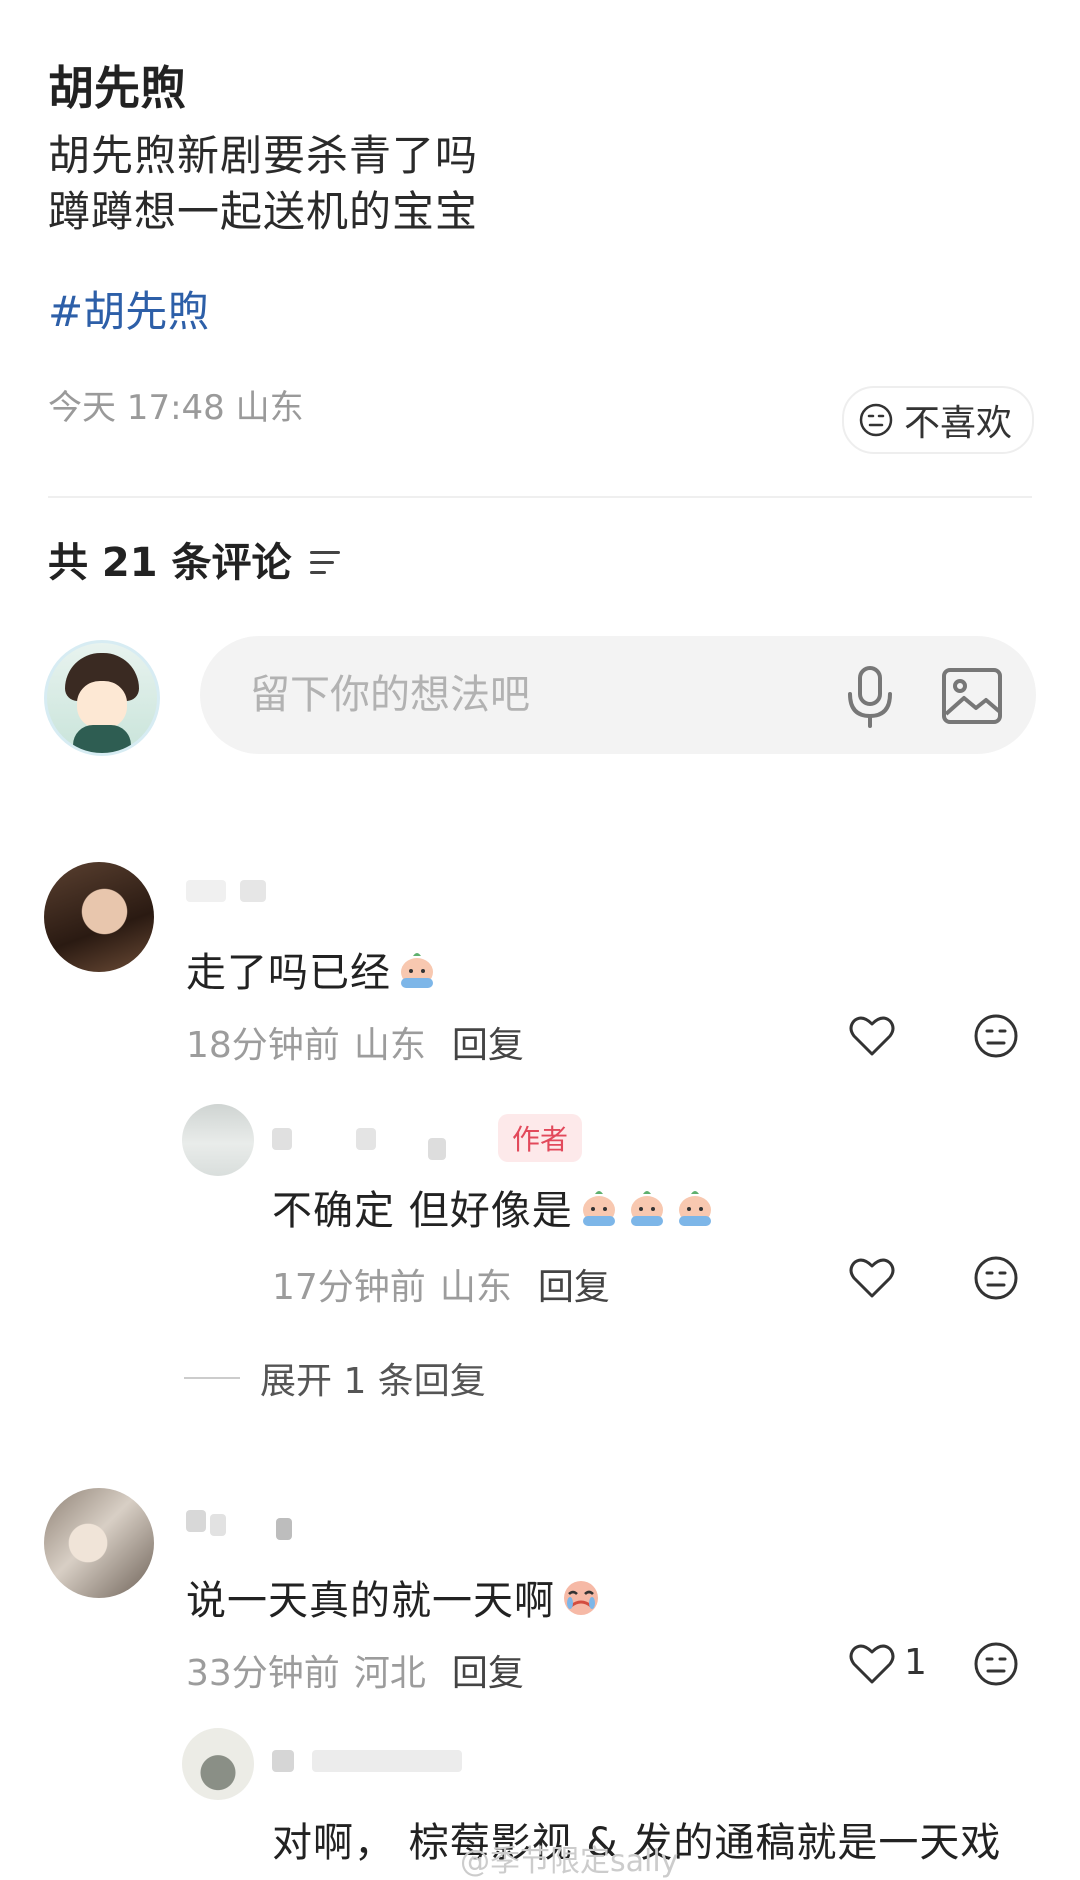 The image size is (1080, 1880). Describe the element at coordinates (876, 420) in the screenshot. I see `dislike-face-icon` at that location.